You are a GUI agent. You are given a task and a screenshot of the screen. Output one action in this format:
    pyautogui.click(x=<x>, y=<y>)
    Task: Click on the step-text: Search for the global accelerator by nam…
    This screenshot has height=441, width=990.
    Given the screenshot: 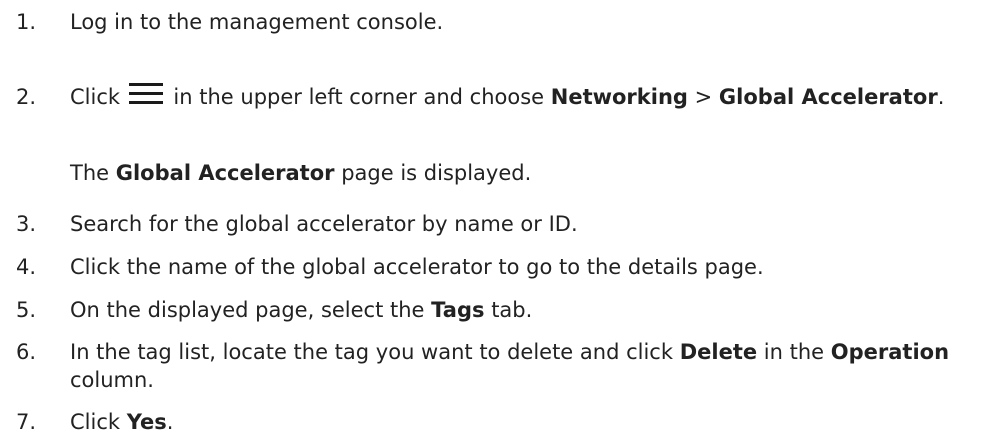 What is the action you would take?
    pyautogui.click(x=324, y=224)
    